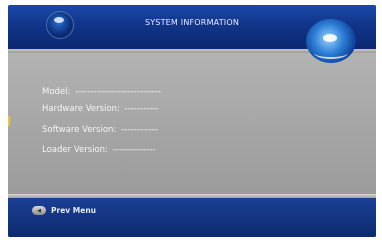 This screenshot has height=242, width=382. What do you see at coordinates (56, 92) in the screenshot?
I see `model-label: Model:` at bounding box center [56, 92].